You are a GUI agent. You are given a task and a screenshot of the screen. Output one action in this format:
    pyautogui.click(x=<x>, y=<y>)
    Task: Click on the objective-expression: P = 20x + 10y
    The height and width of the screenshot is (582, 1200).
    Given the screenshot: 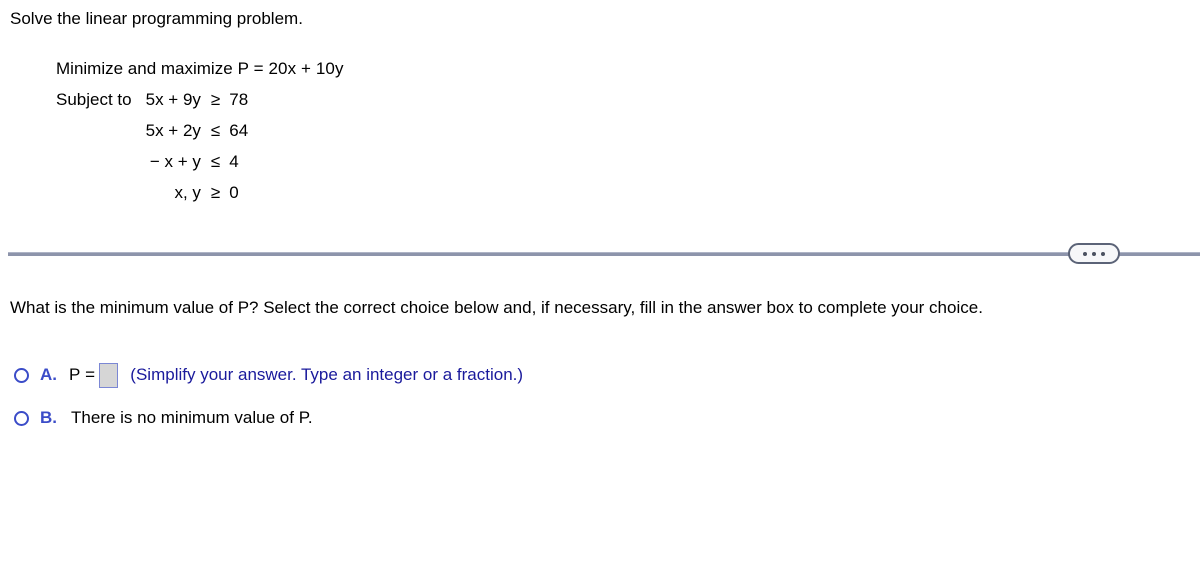 What is the action you would take?
    pyautogui.click(x=290, y=68)
    